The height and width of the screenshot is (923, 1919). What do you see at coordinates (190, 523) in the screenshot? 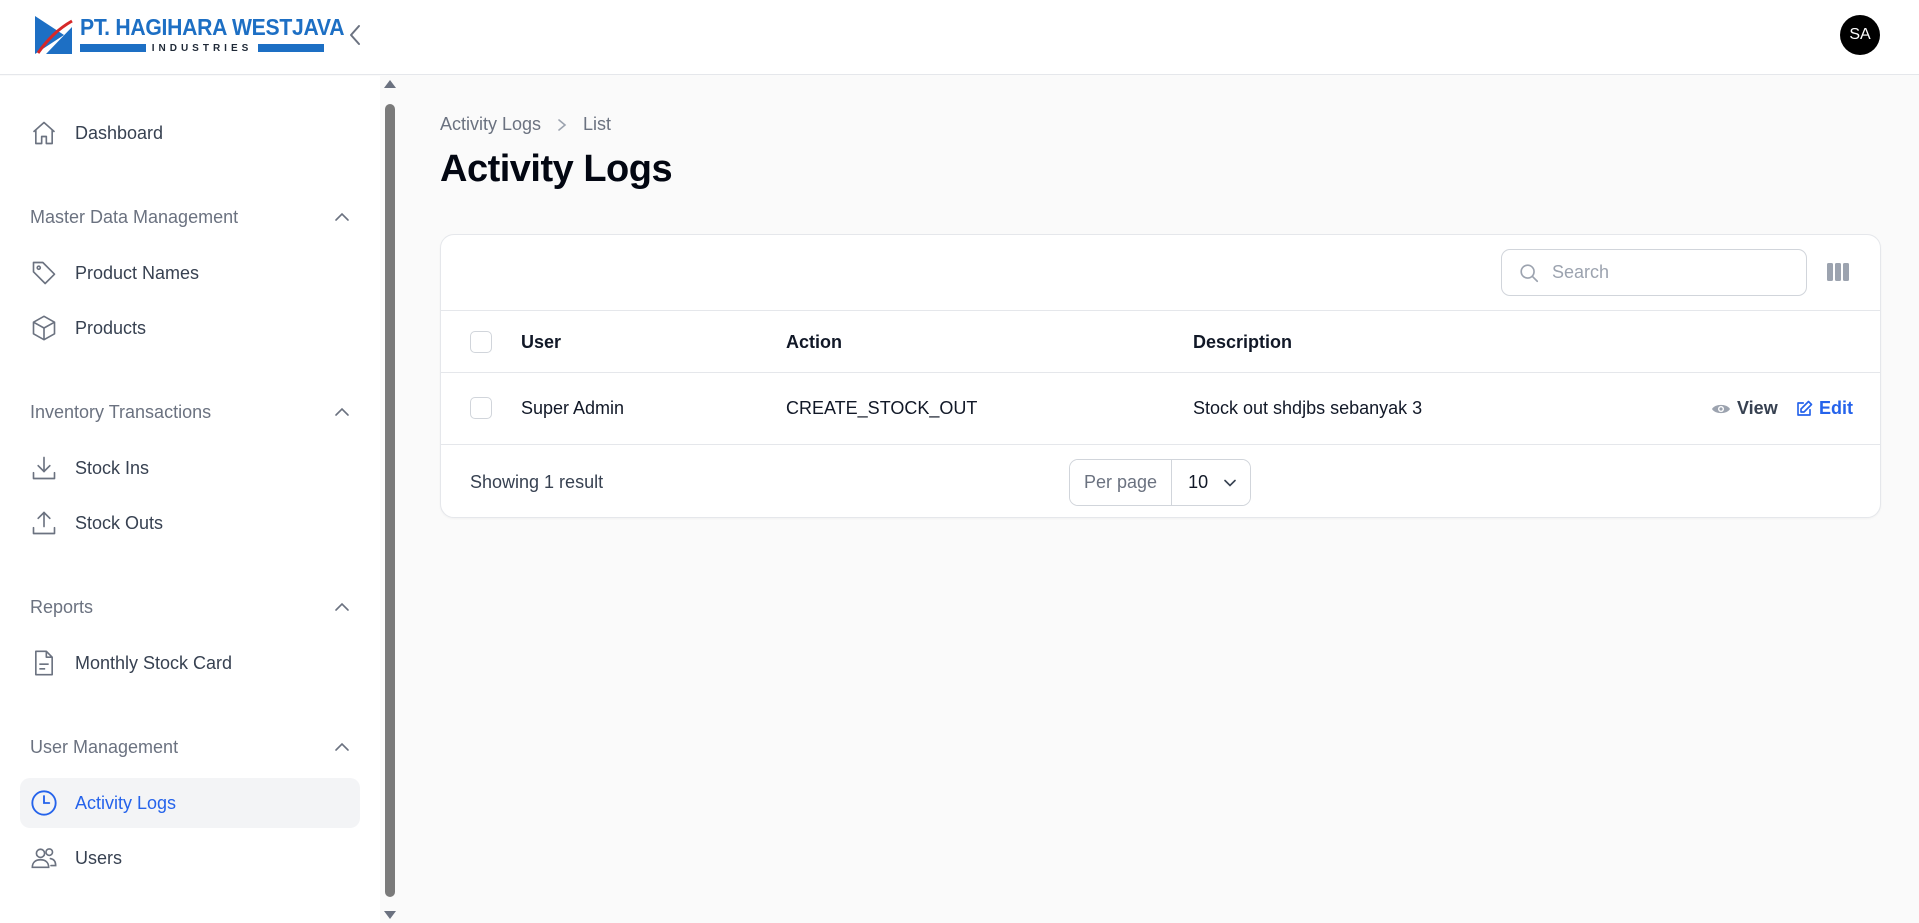
I see `sidebar-item-stock-outs: Stock Outs` at bounding box center [190, 523].